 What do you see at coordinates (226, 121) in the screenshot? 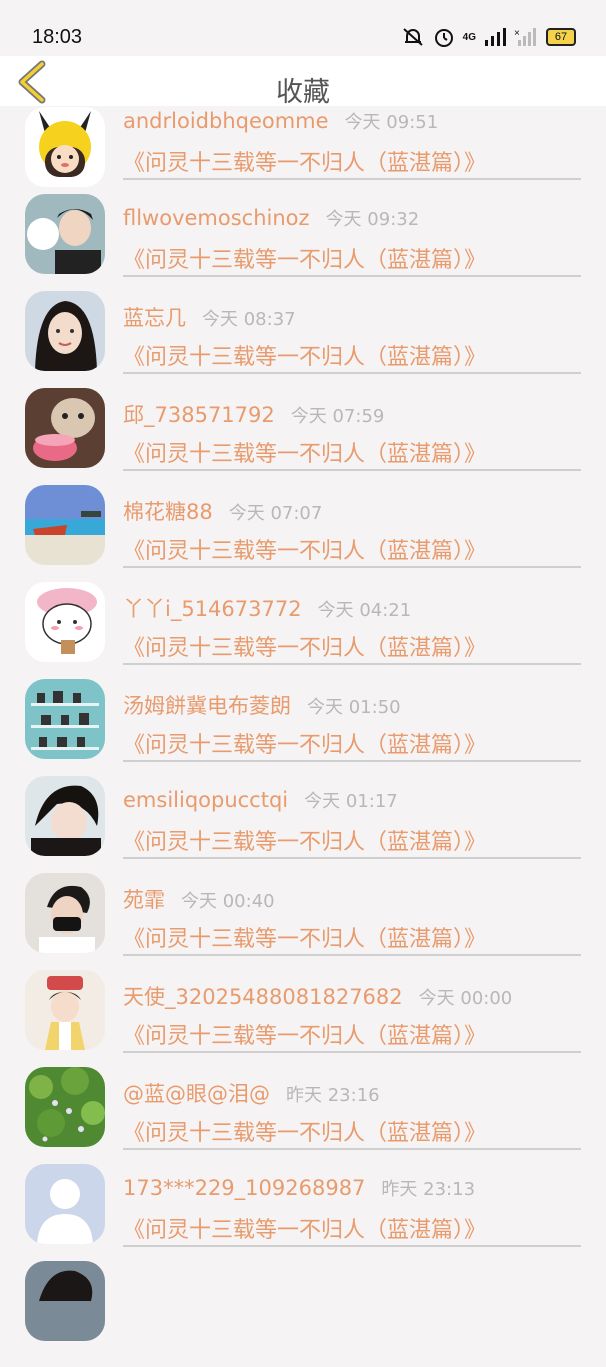
I see `username: andrloidbhqeomme` at bounding box center [226, 121].